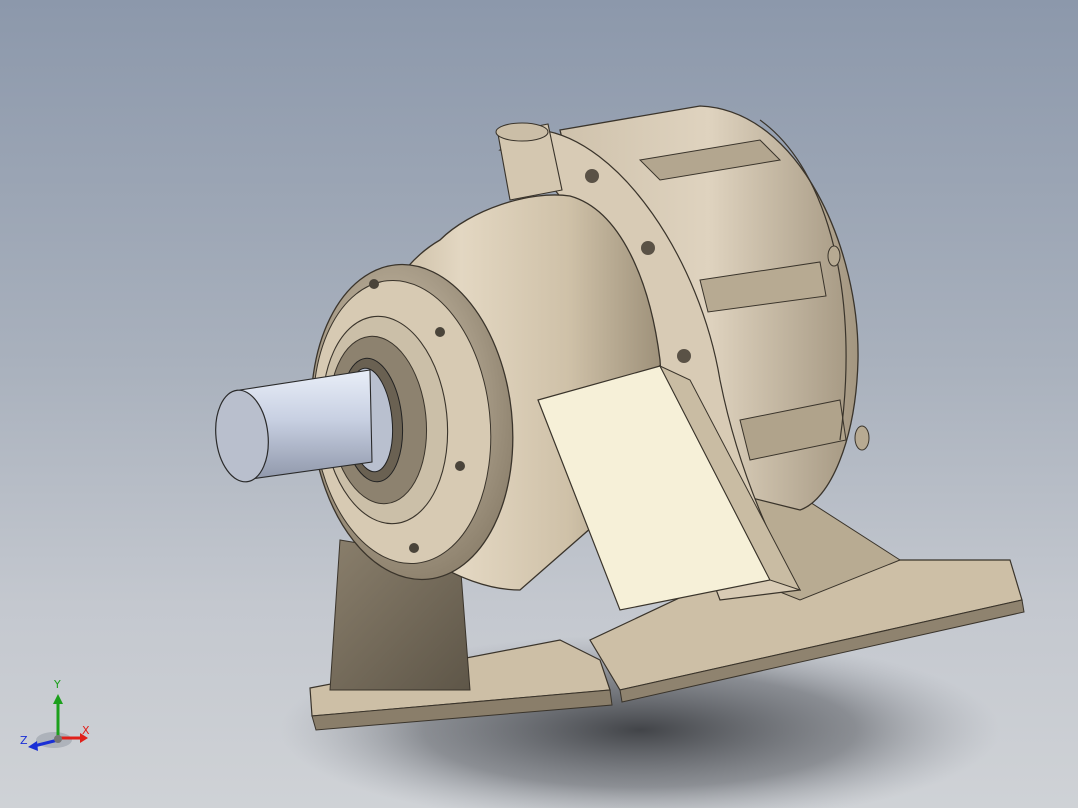 The height and width of the screenshot is (808, 1078). What do you see at coordinates (57, 684) in the screenshot?
I see `y-axis-label: Y` at bounding box center [57, 684].